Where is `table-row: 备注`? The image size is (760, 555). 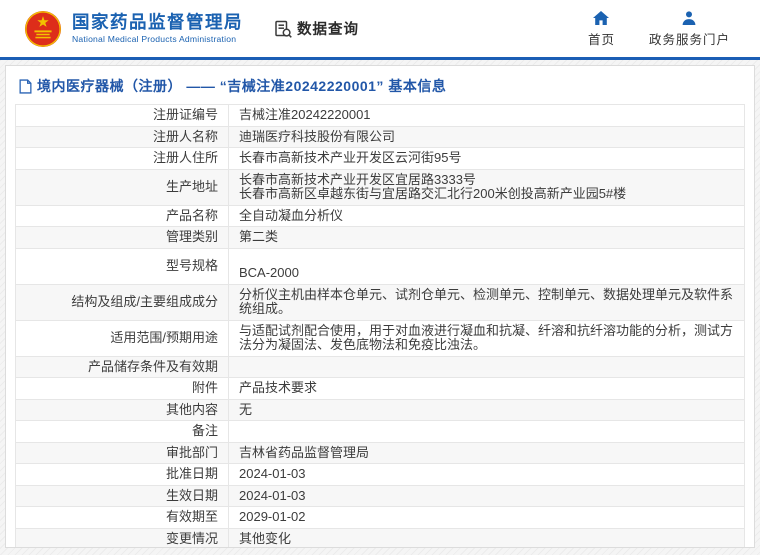 table-row: 备注 is located at coordinates (380, 431).